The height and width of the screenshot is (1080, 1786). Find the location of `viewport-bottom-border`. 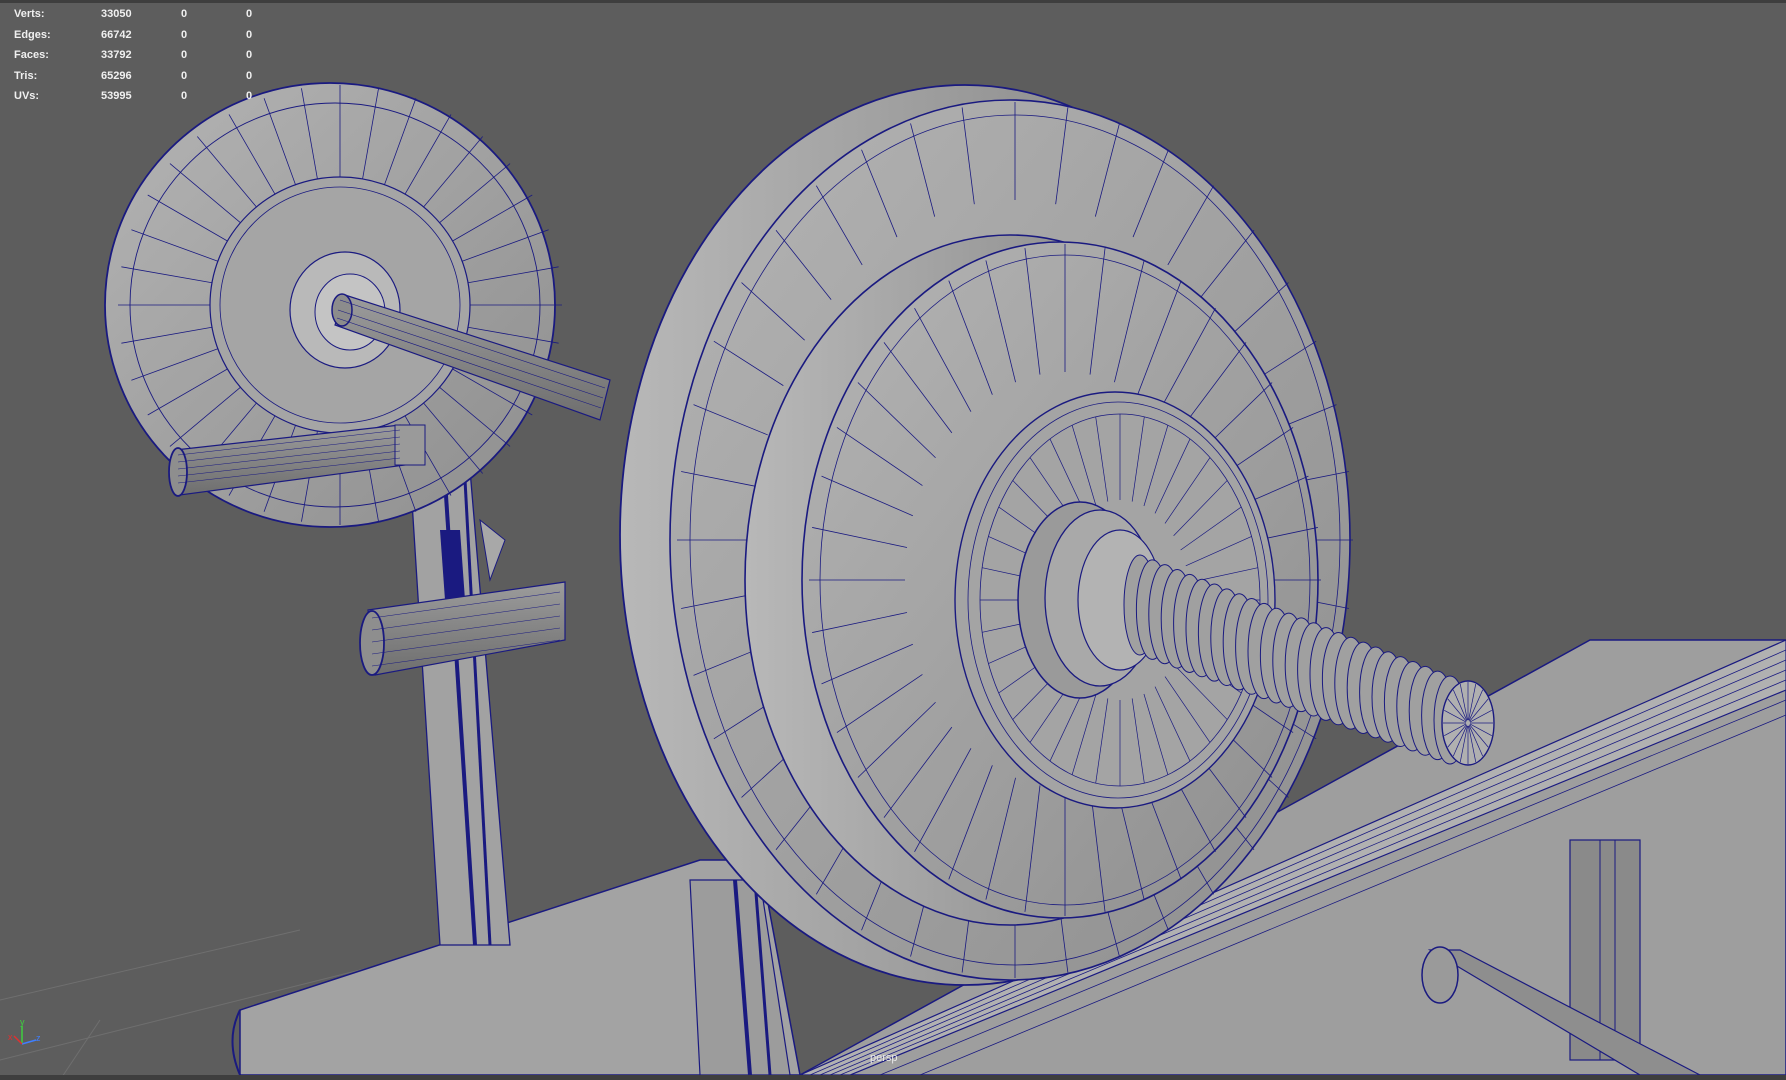

viewport-bottom-border is located at coordinates (893, 1077).